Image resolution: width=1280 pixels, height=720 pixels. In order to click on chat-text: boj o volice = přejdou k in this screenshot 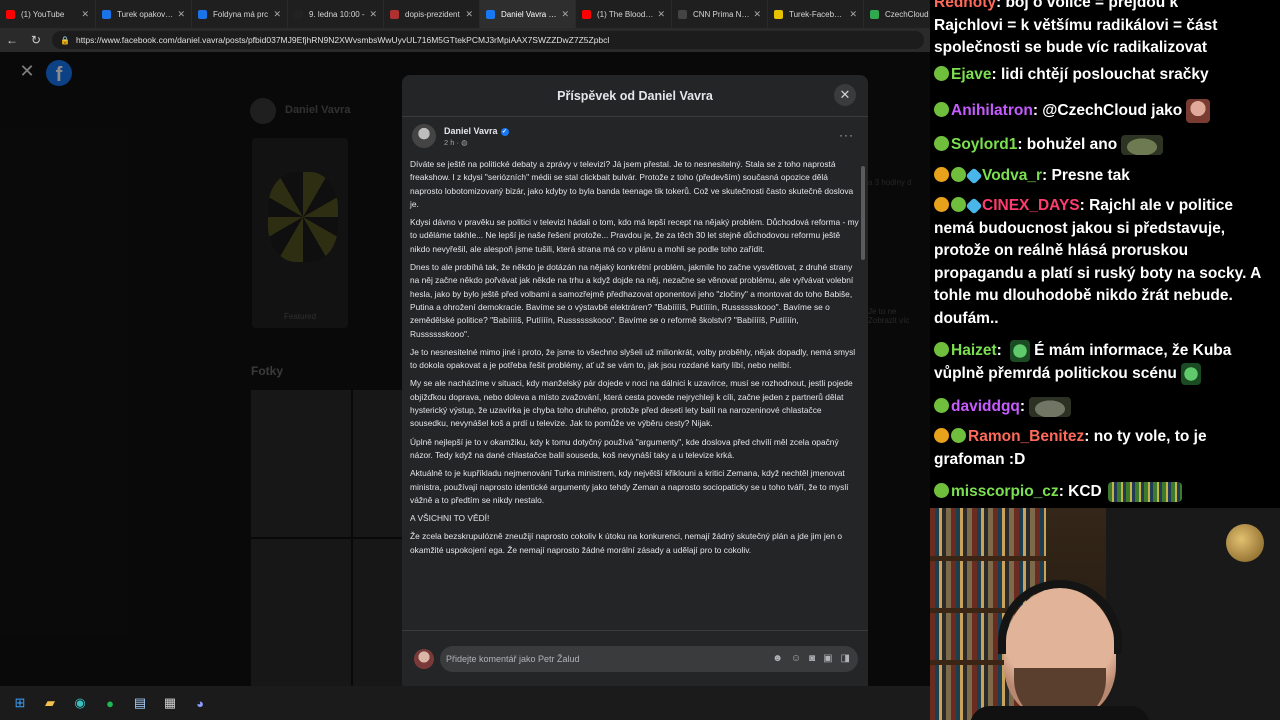, I will do `click(1092, 5)`.